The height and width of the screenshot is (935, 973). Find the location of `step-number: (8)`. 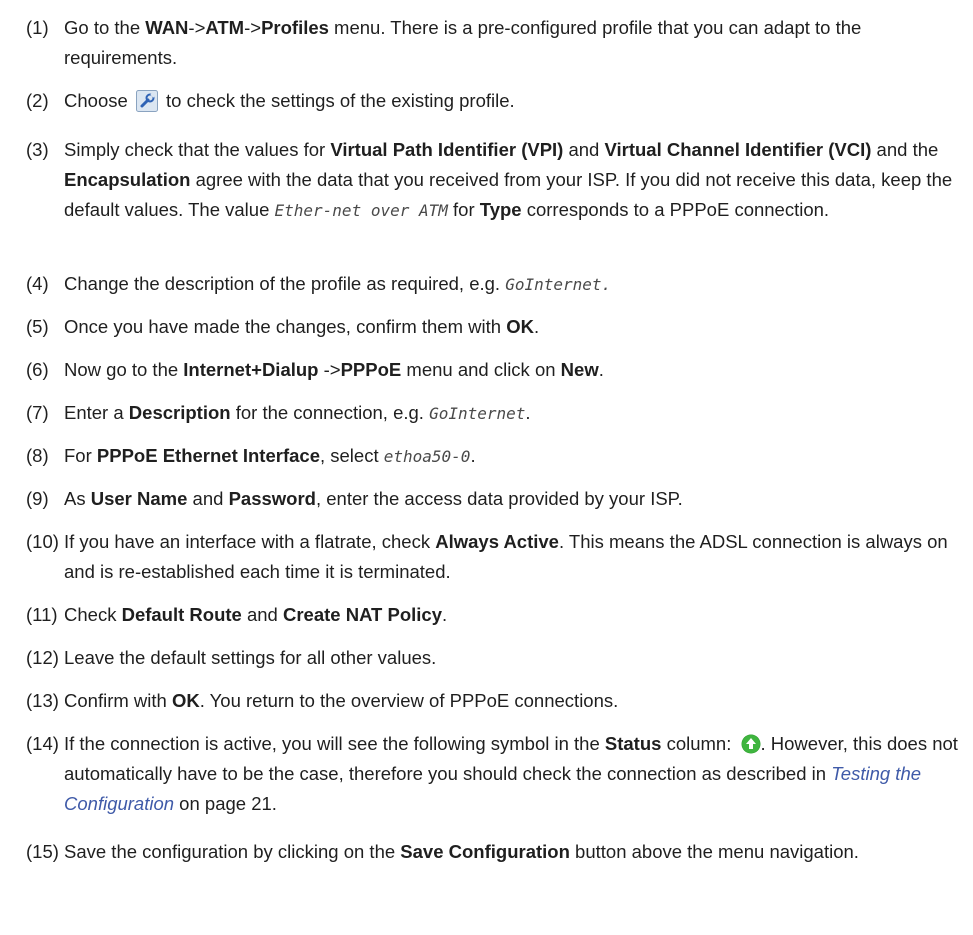

step-number: (8) is located at coordinates (37, 455).